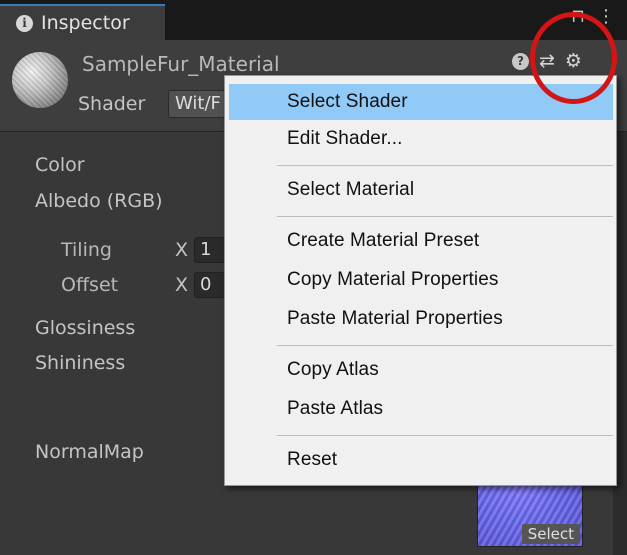 This screenshot has height=555, width=627. I want to click on help-icon: ?, so click(520, 61).